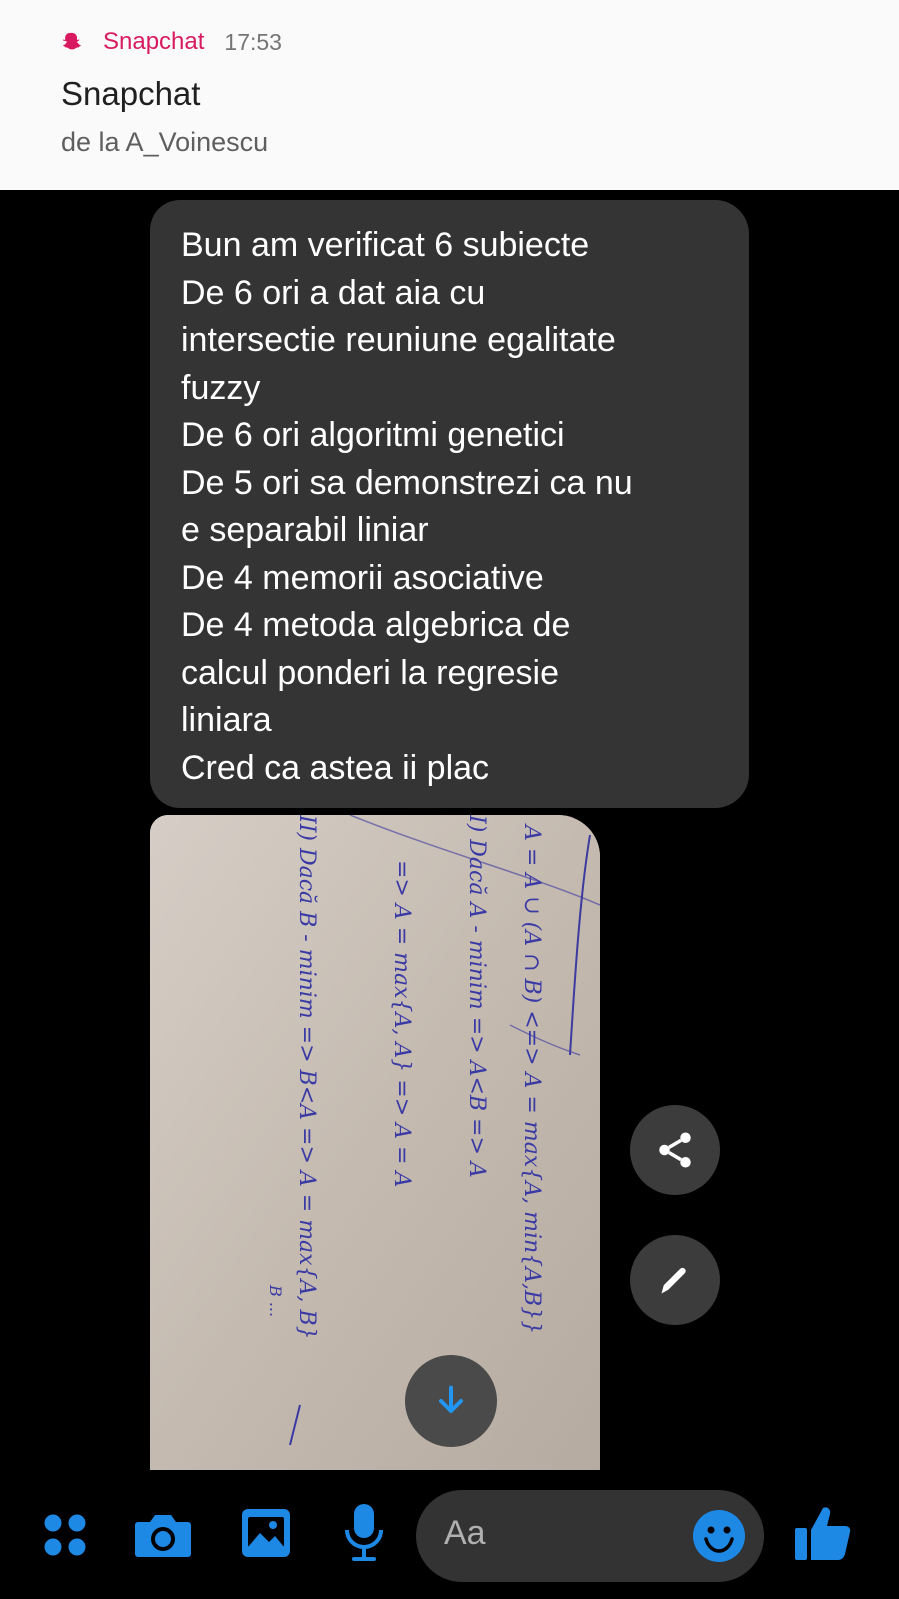 This screenshot has height=1599, width=899. I want to click on handwriting-line: => A = max{A, A} => A = A, so click(401, 1023).